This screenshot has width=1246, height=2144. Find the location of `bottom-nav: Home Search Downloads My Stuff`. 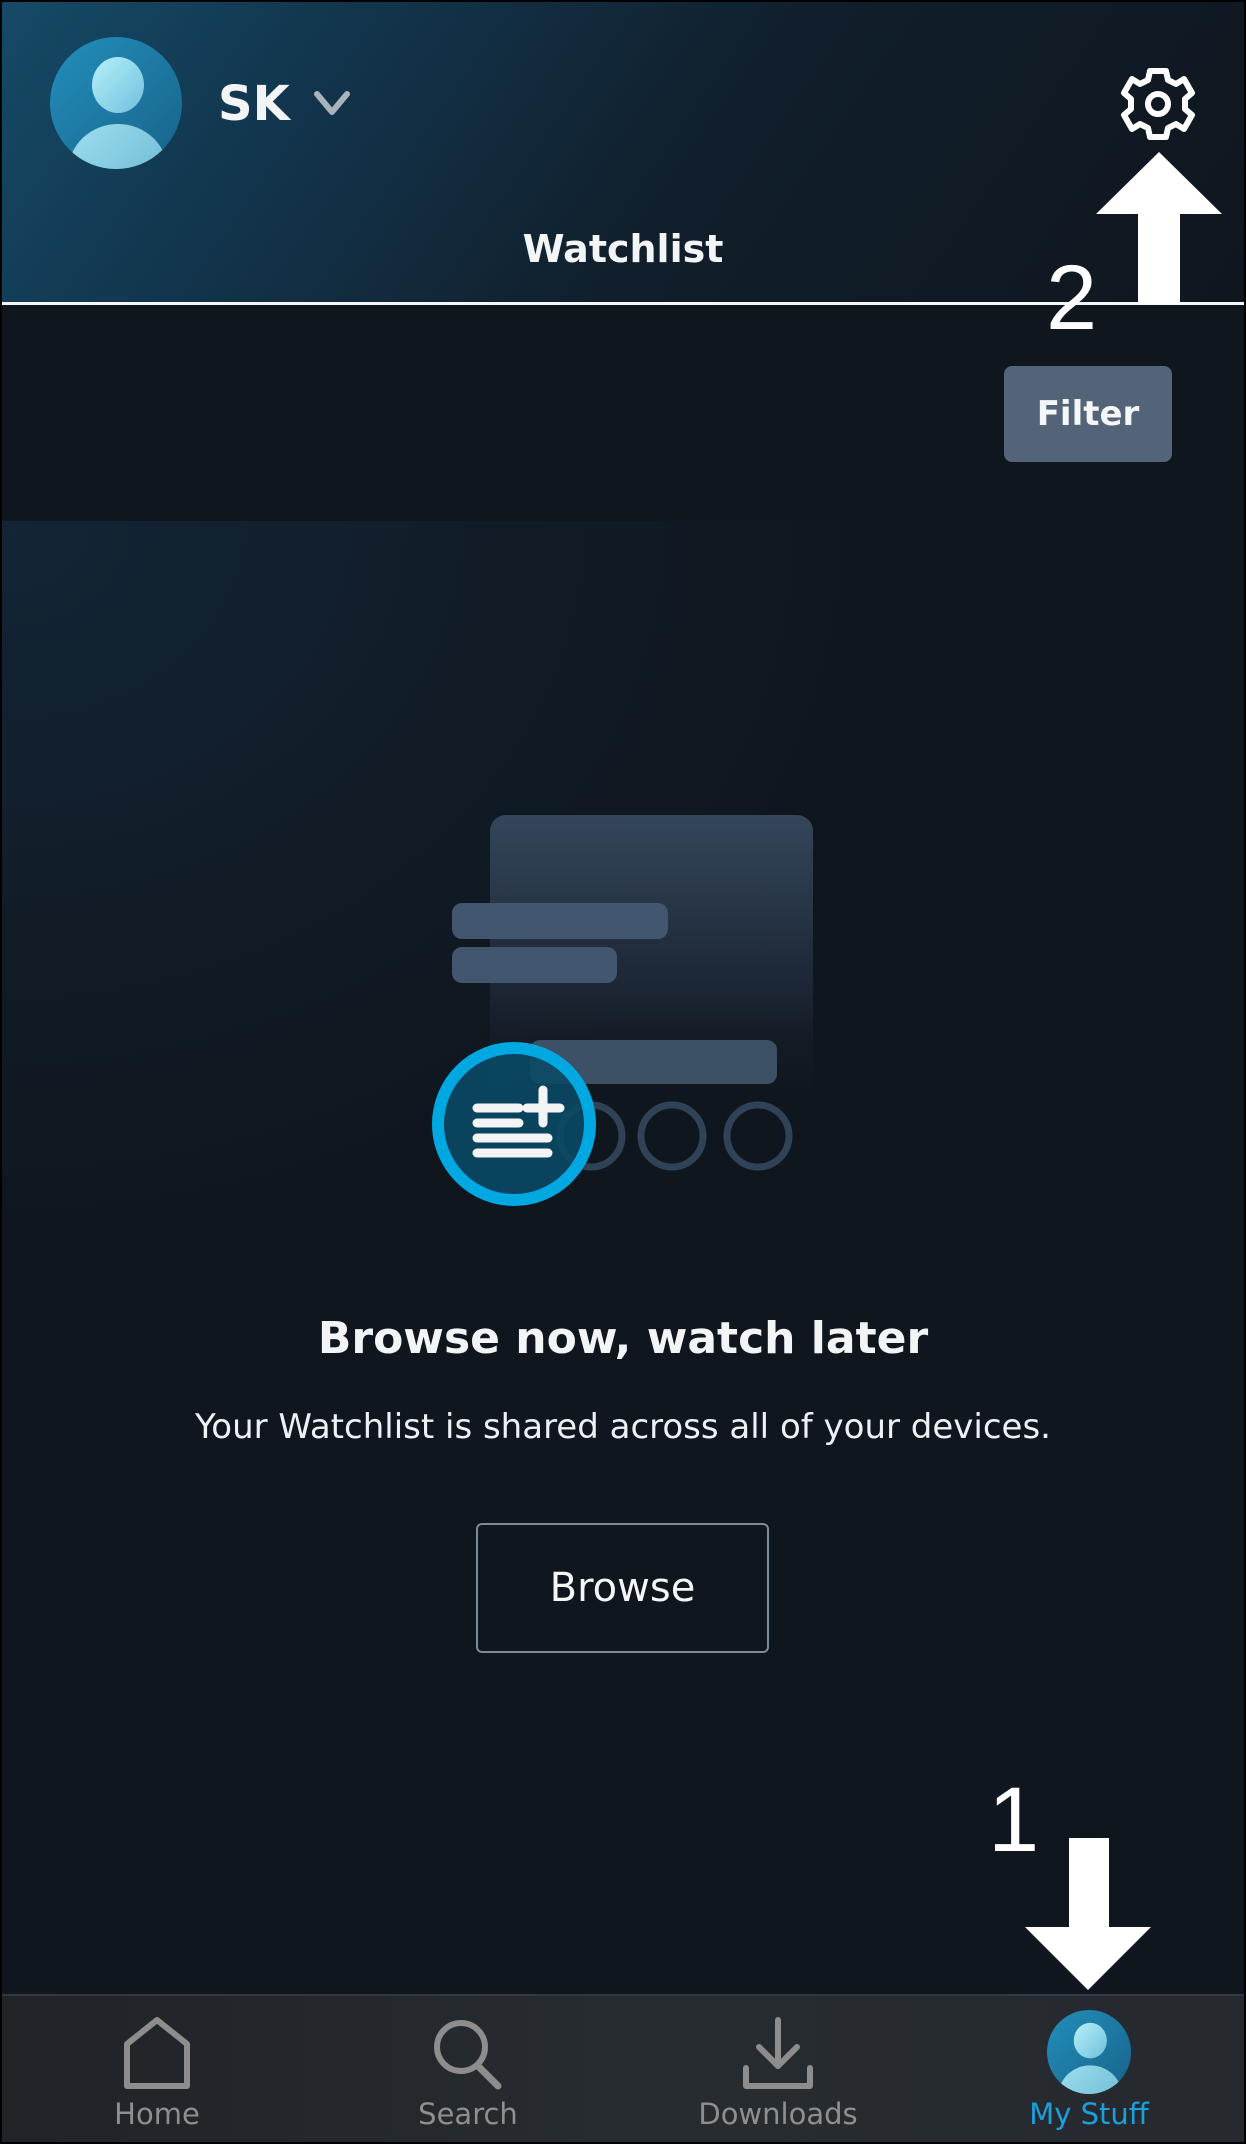

bottom-nav: Home Search Downloads My Stuff is located at coordinates (623, 2068).